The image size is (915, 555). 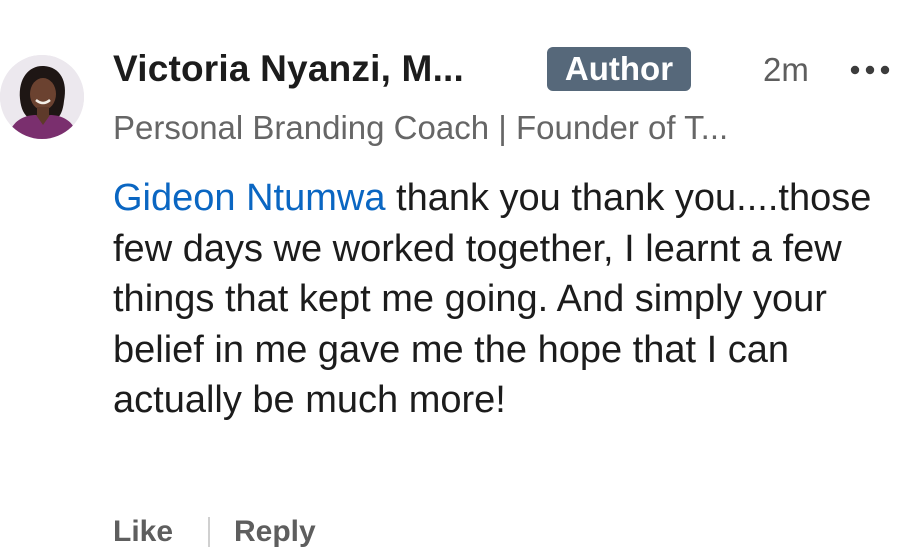 I want to click on ellipsis-icon, so click(x=870, y=70).